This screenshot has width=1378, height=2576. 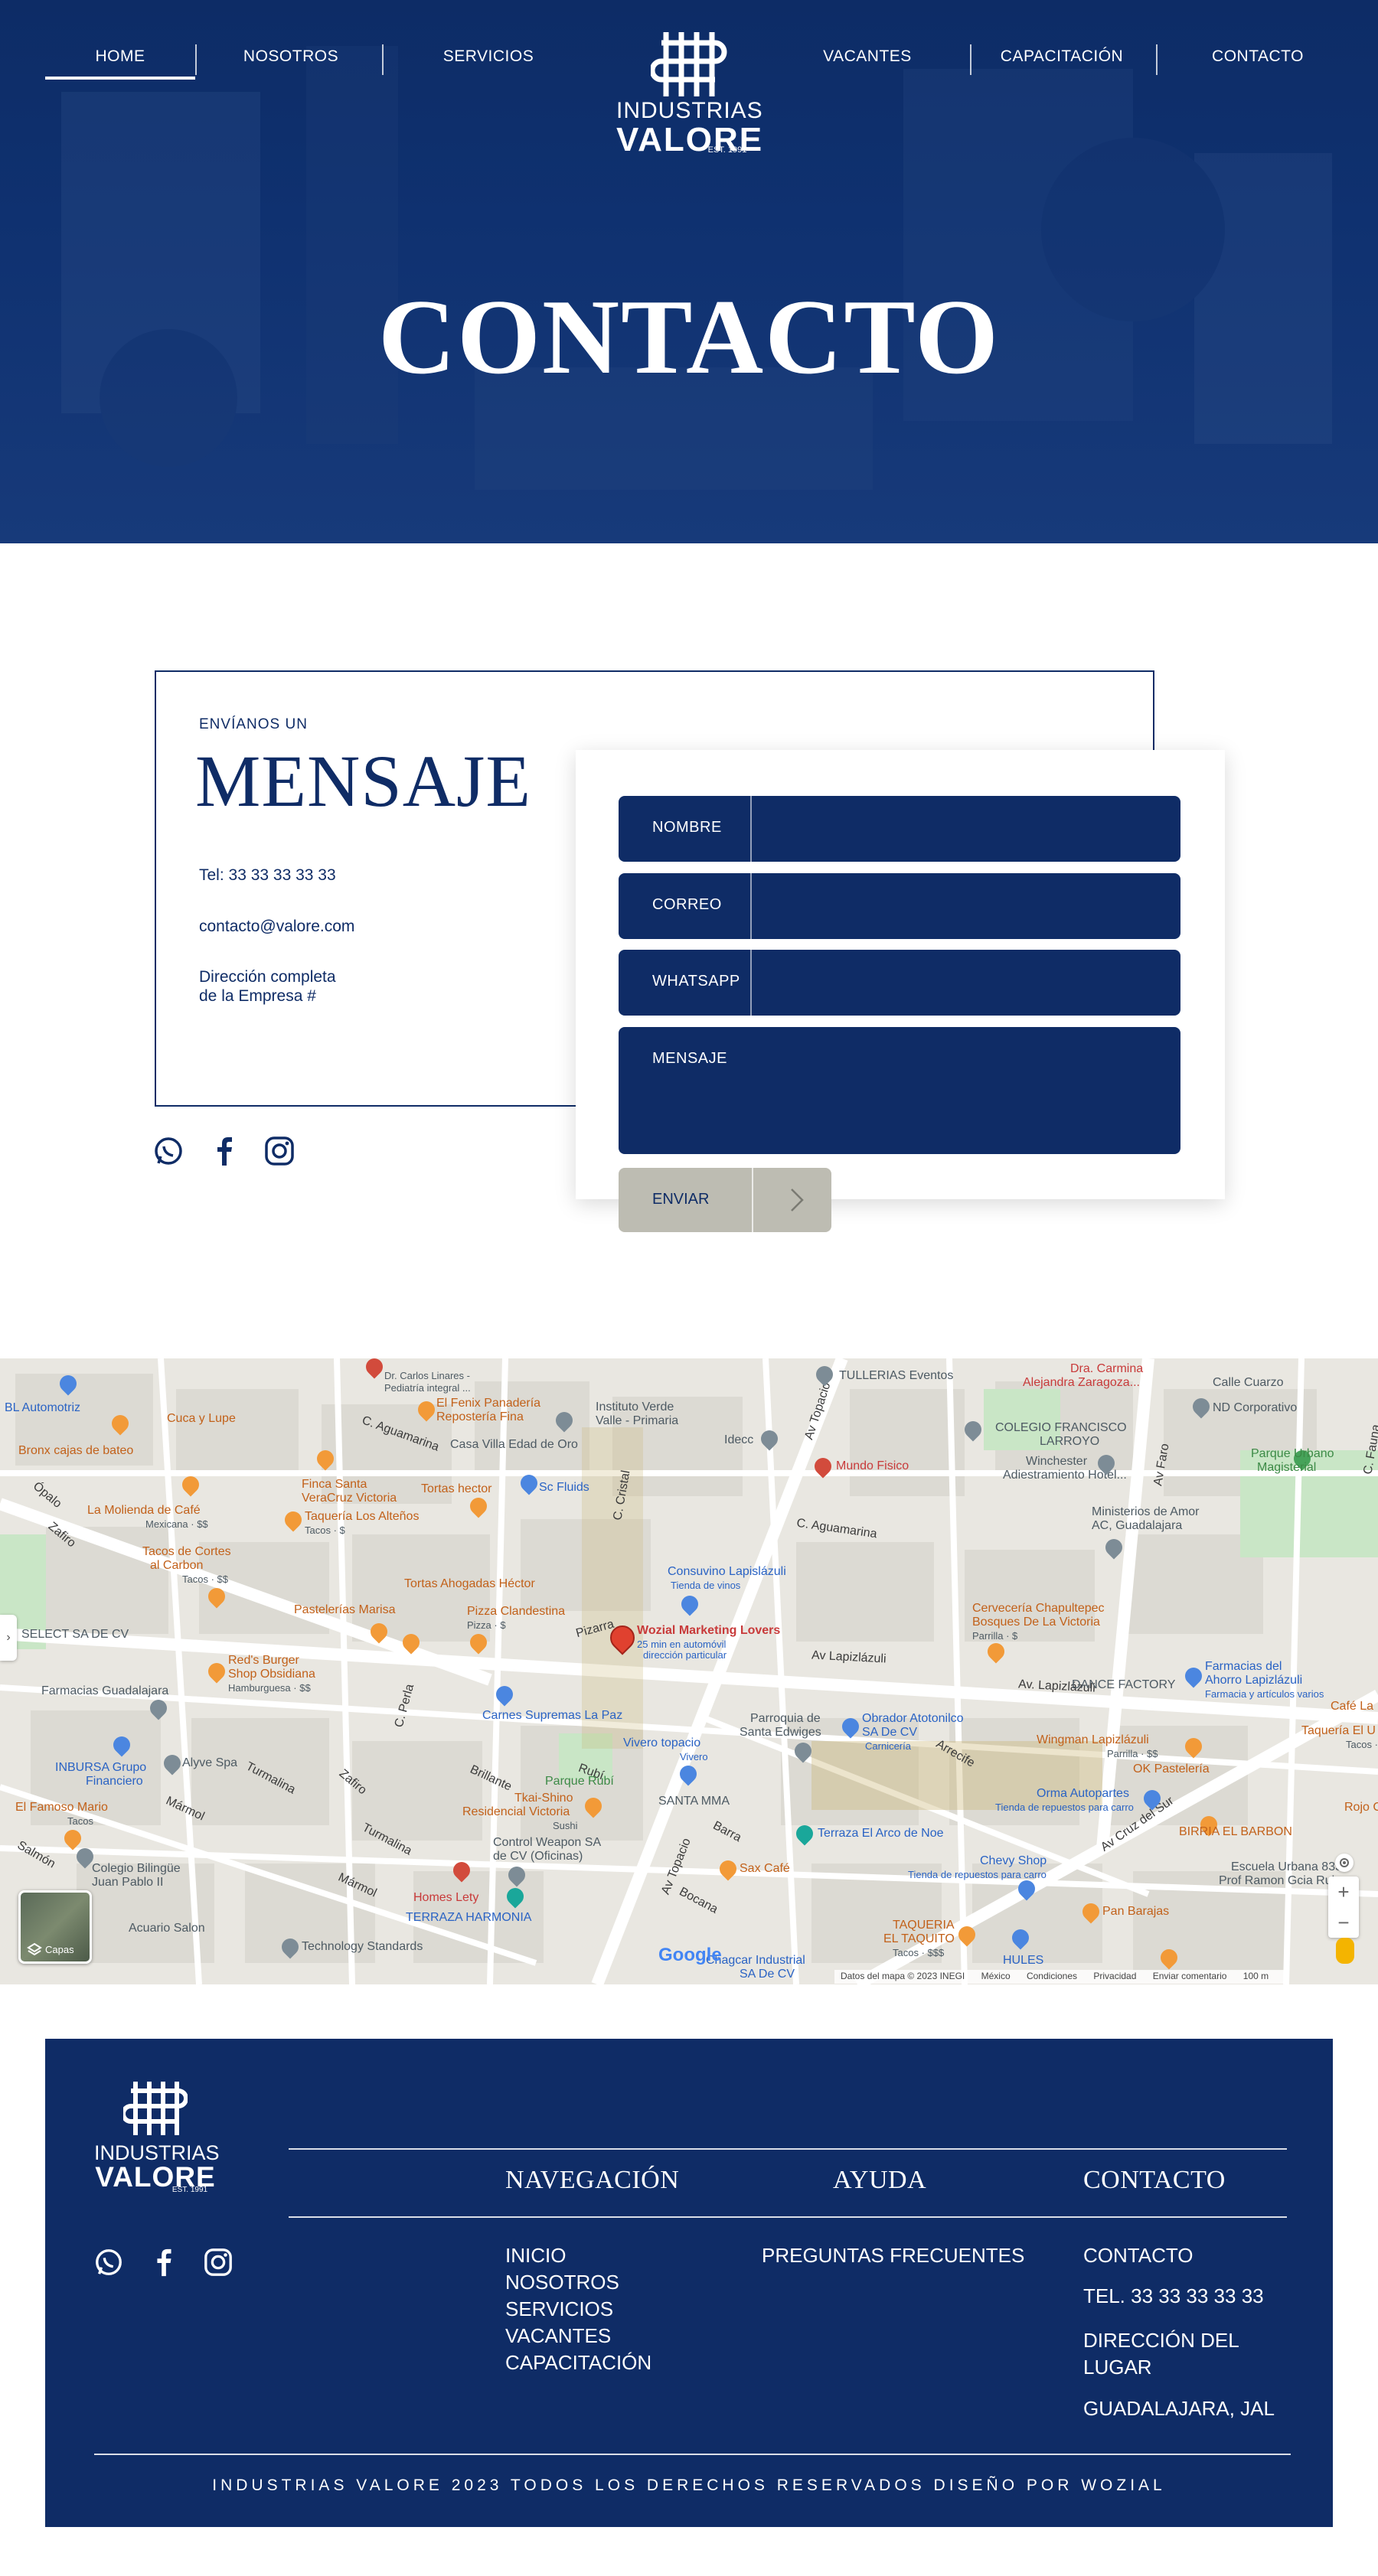 I want to click on poi-label: Cervecería Chapultepec, so click(x=1038, y=1608).